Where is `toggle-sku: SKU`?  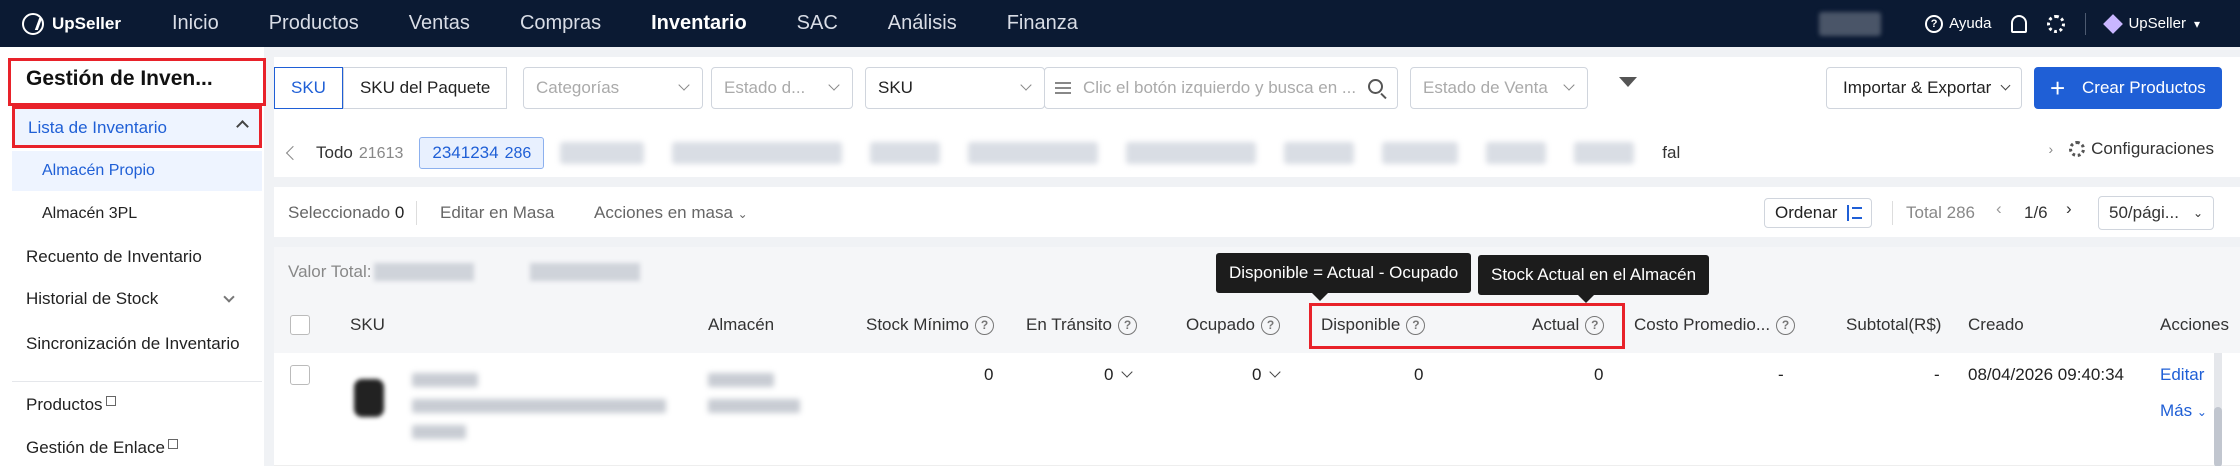
toggle-sku: SKU is located at coordinates (308, 88).